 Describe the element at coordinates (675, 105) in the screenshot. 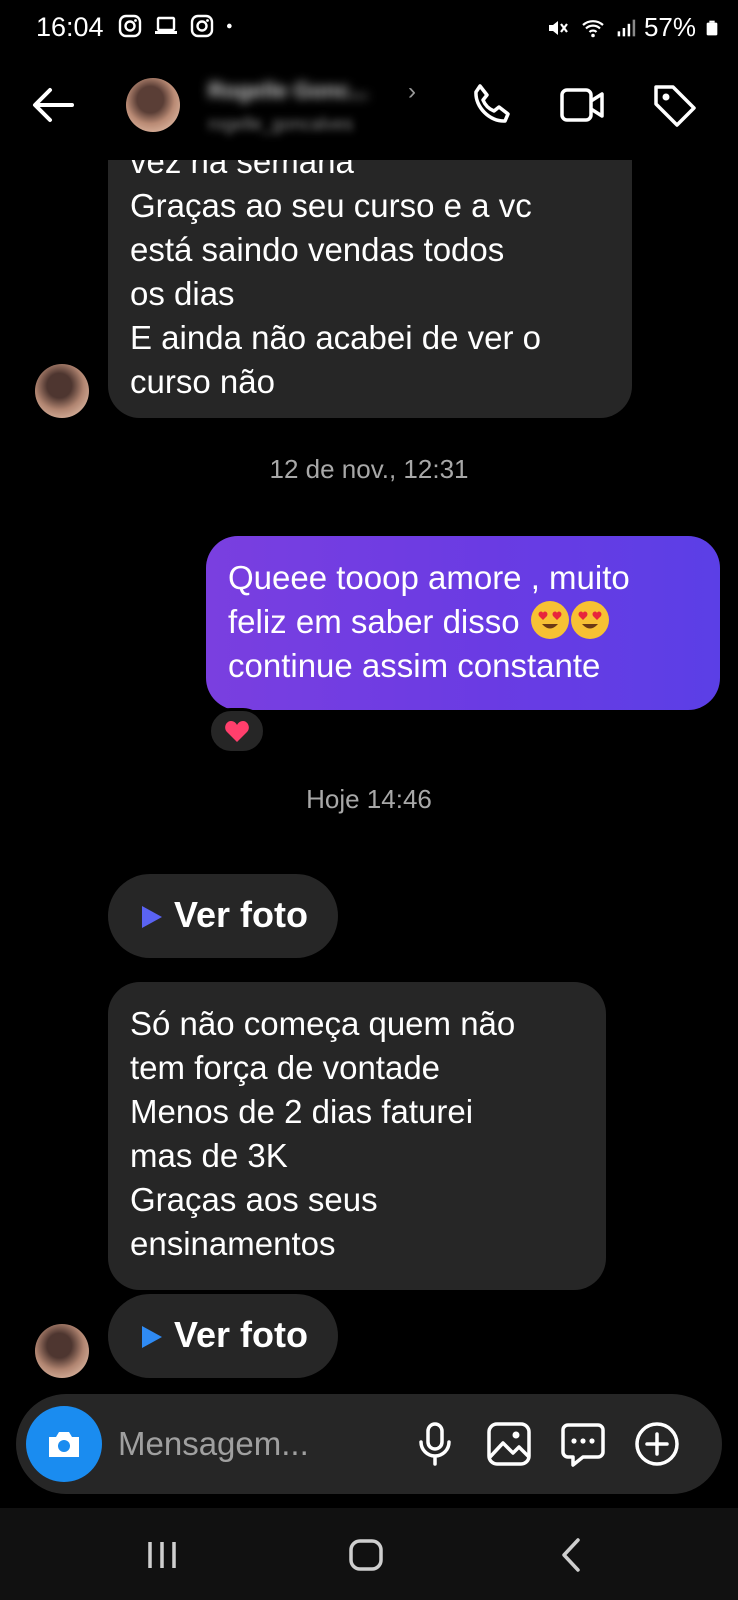

I see `tag-icon` at that location.